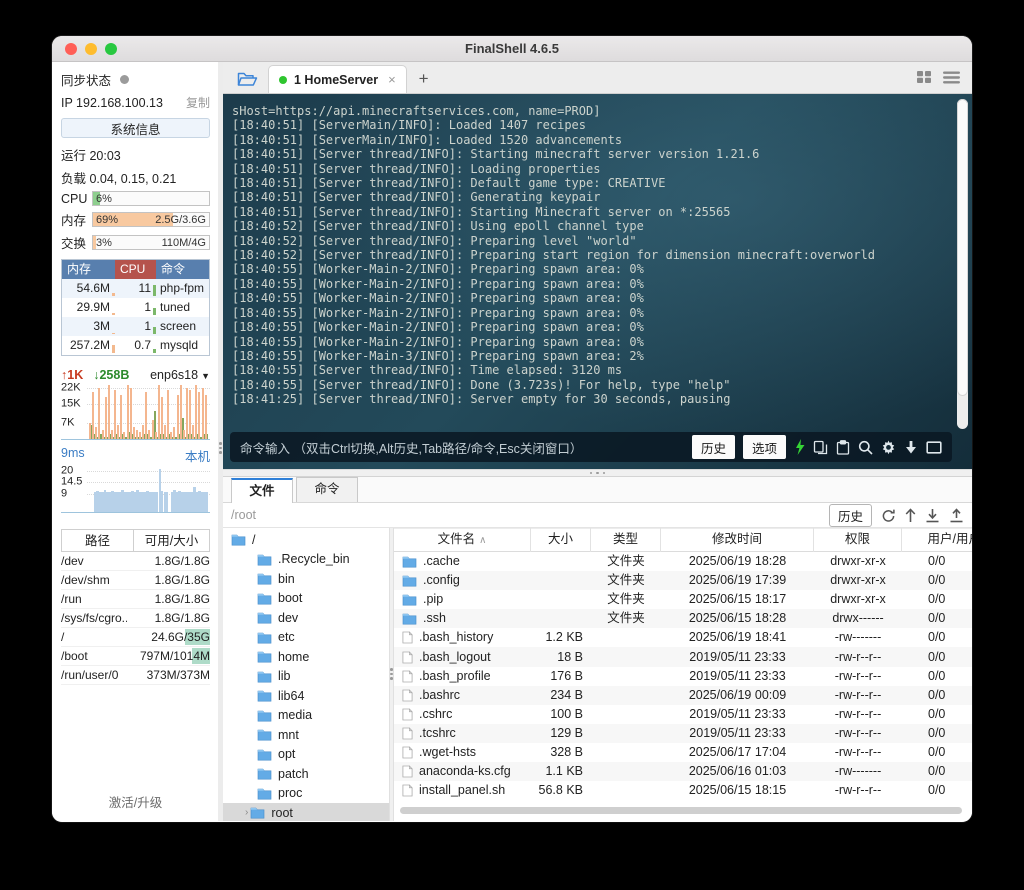  I want to click on tree-item-boot: boot, so click(306, 599).